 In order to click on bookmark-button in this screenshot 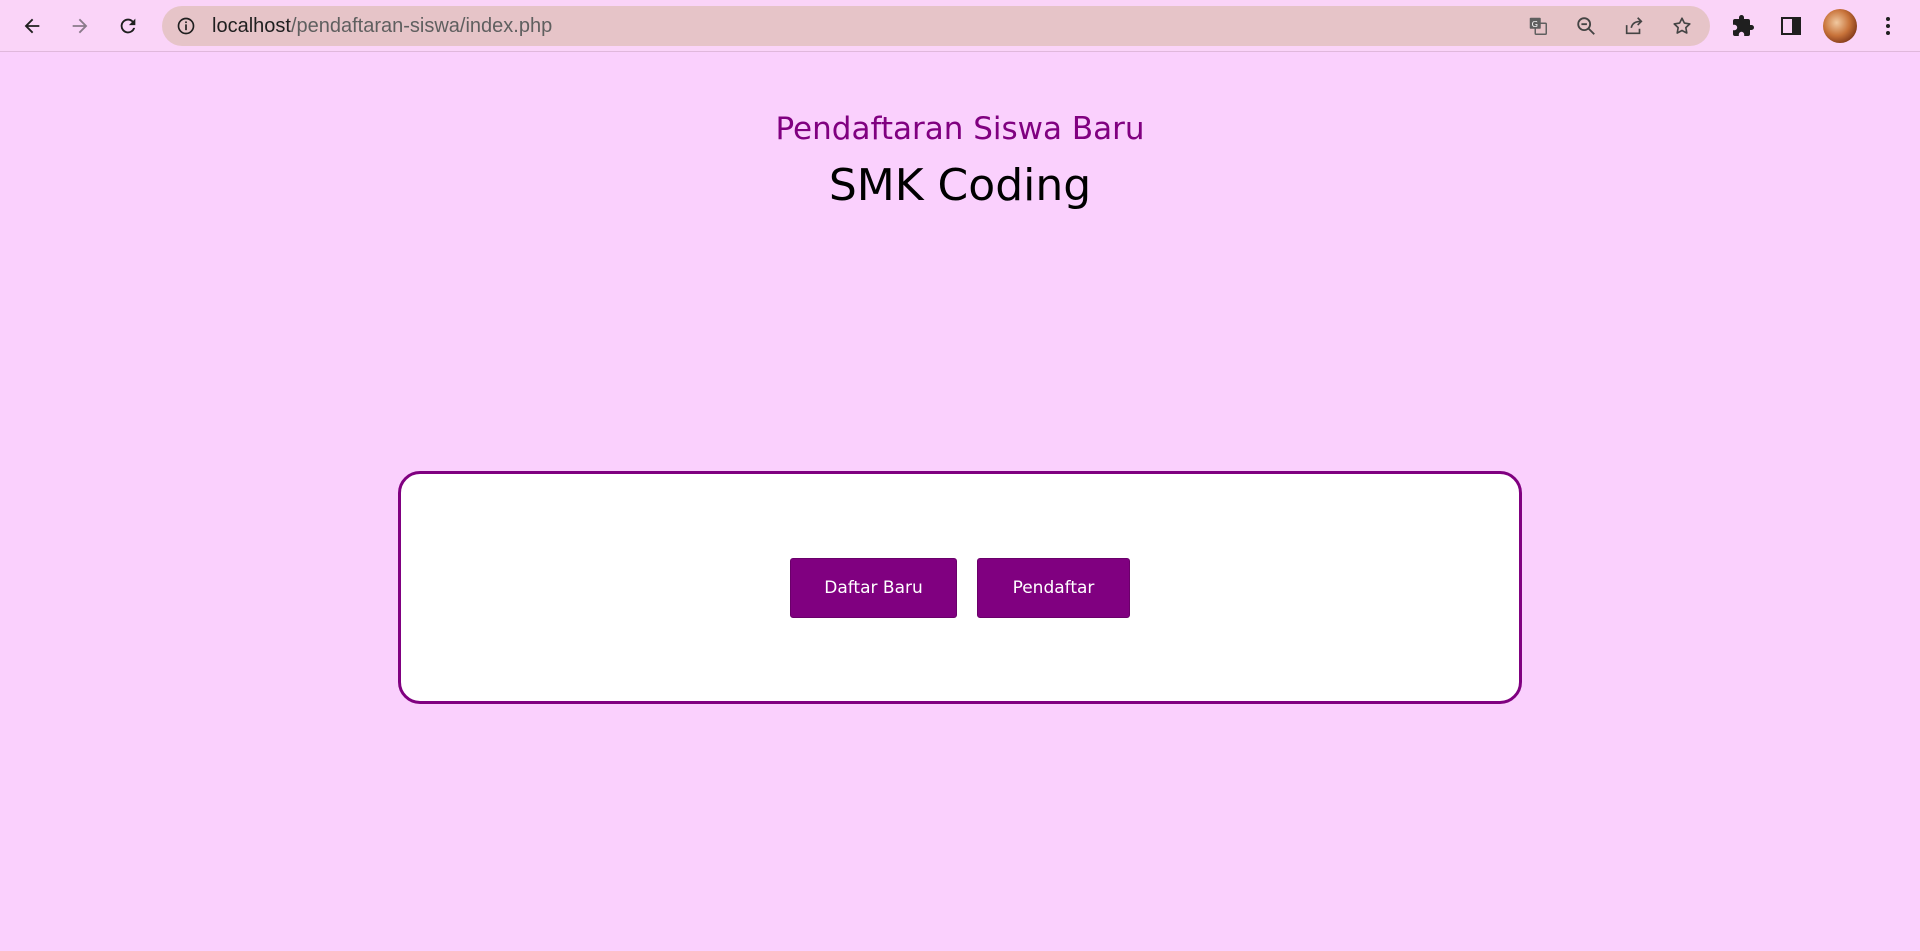, I will do `click(1682, 26)`.